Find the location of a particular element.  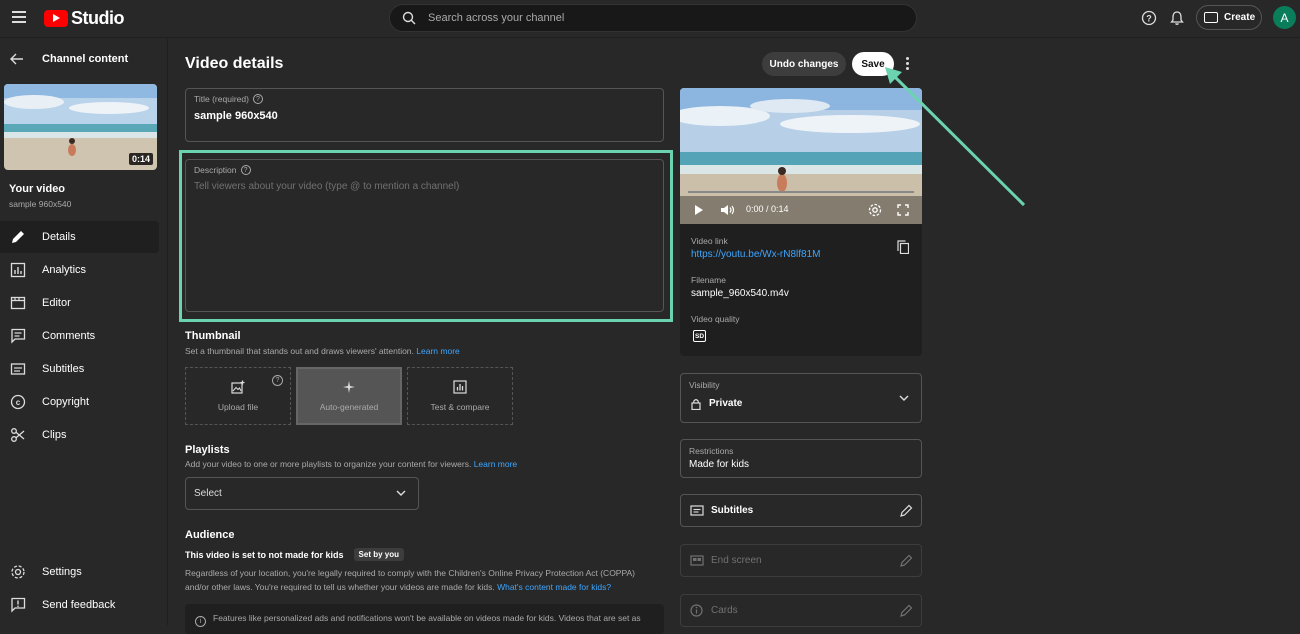

end-screen-label: End screen is located at coordinates (736, 560).